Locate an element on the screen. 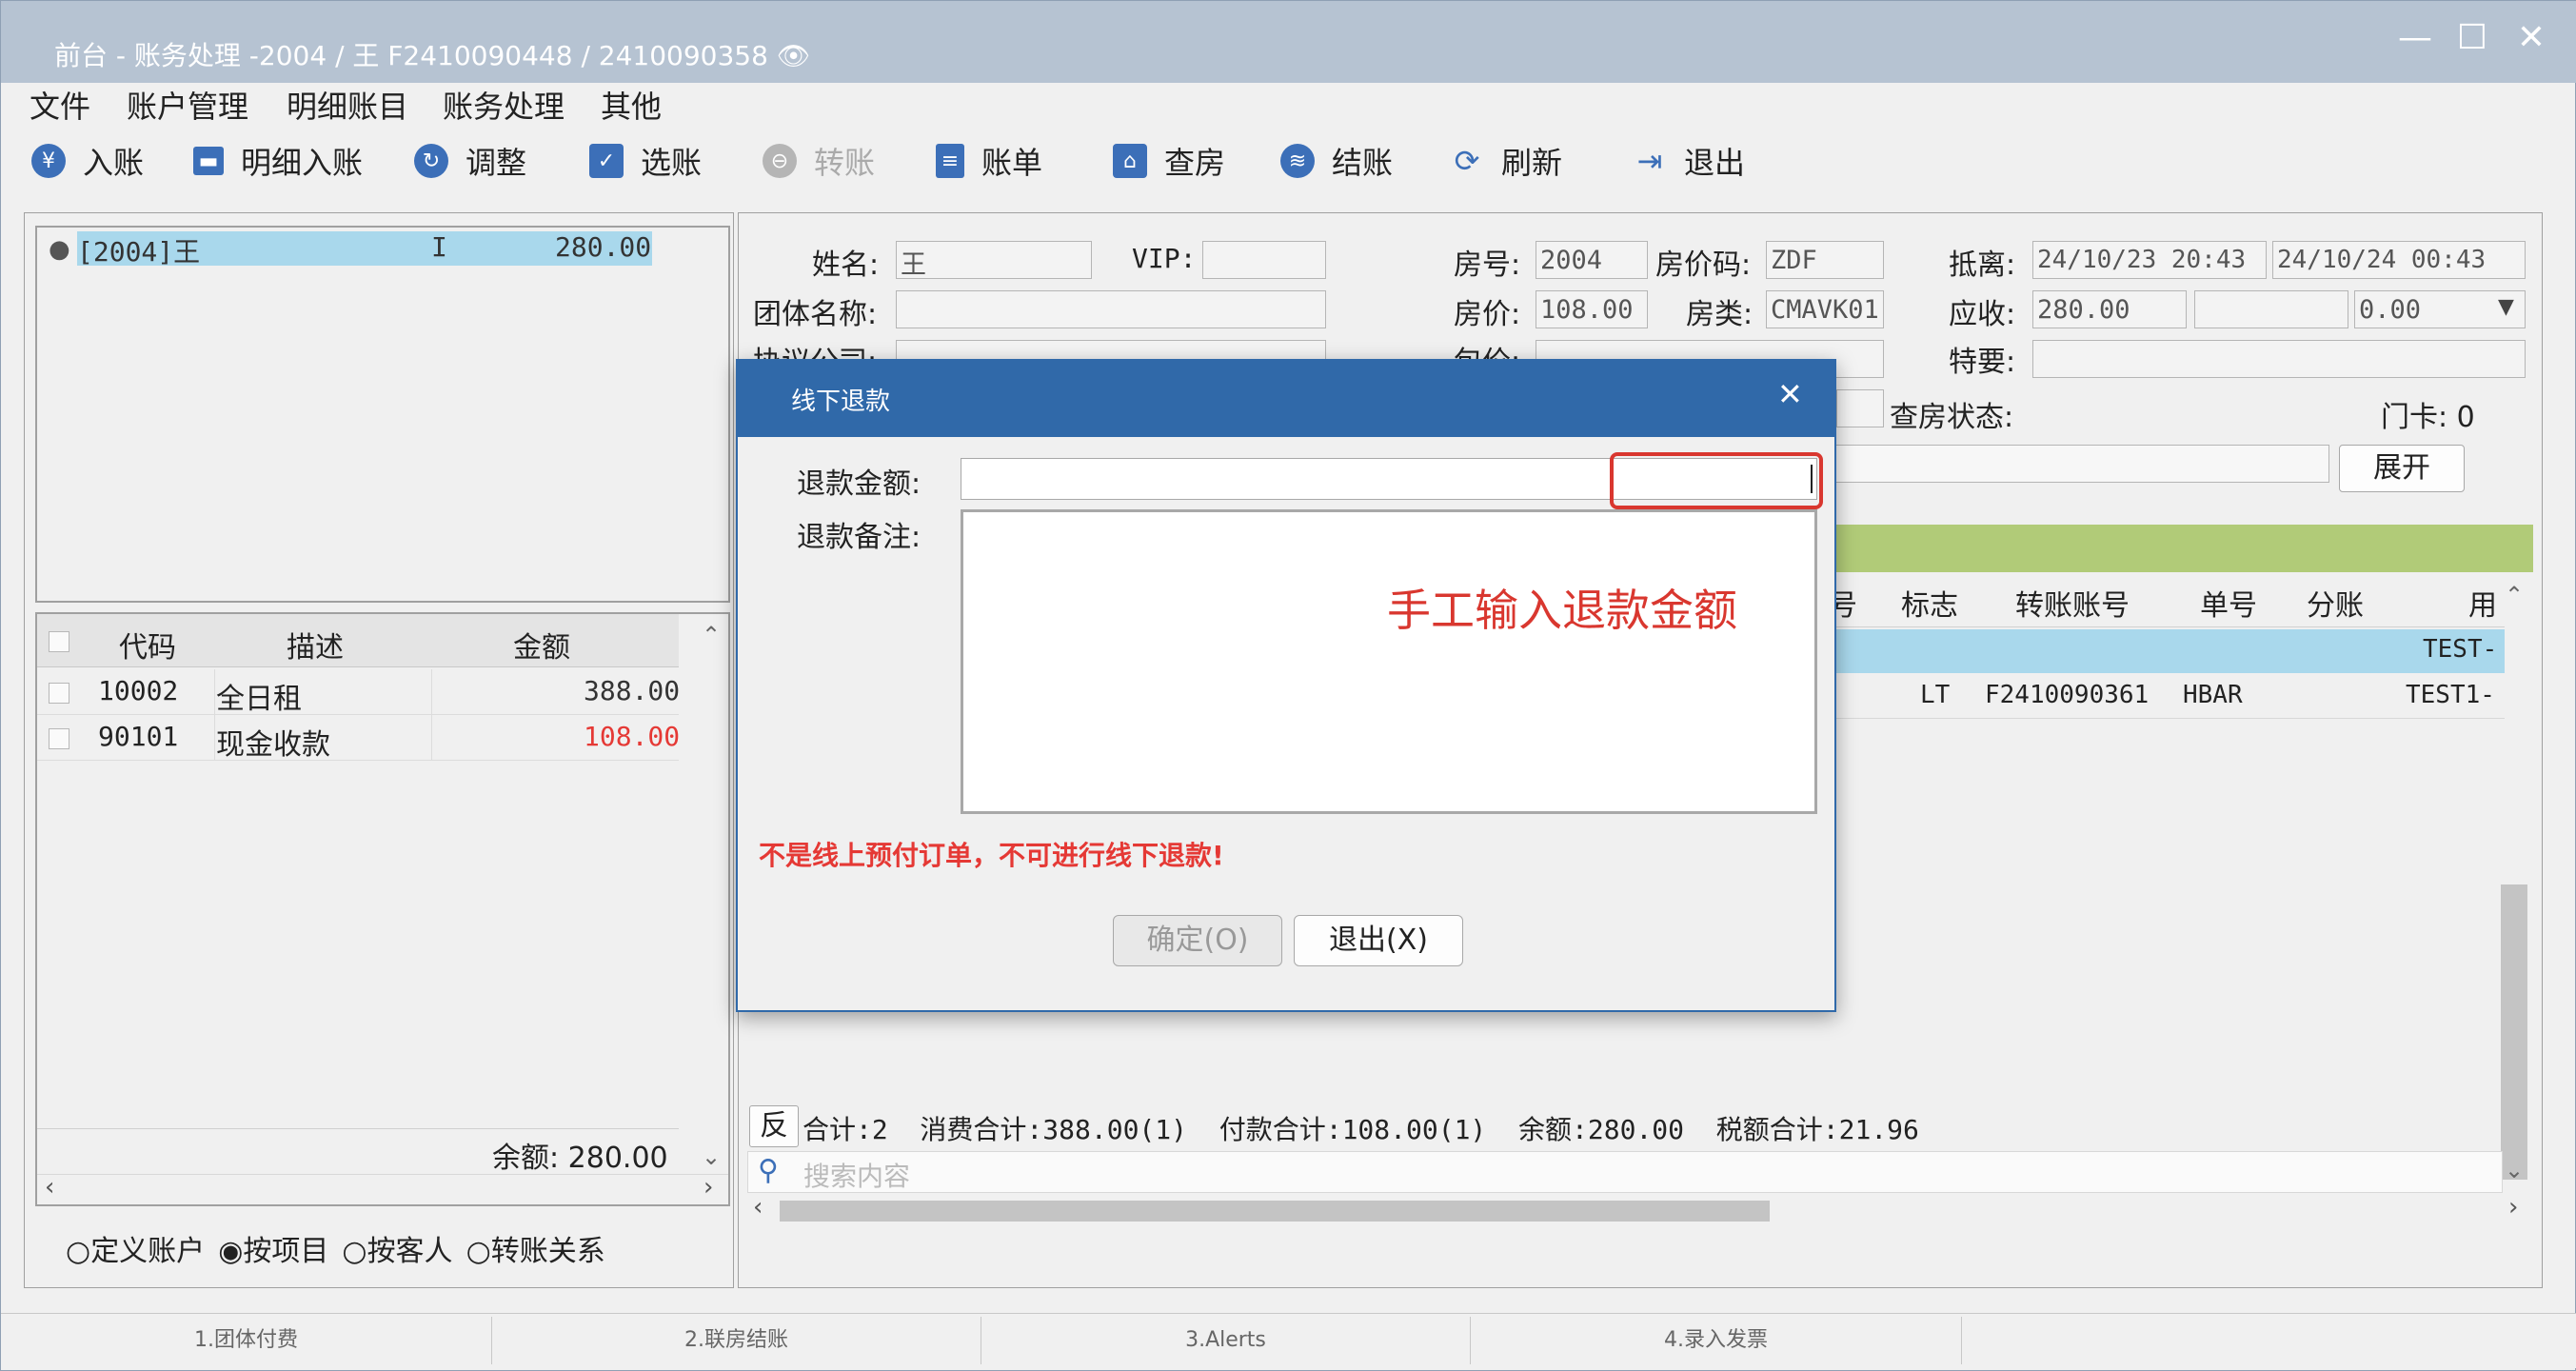  account-amount: 280.00 is located at coordinates (604, 247).